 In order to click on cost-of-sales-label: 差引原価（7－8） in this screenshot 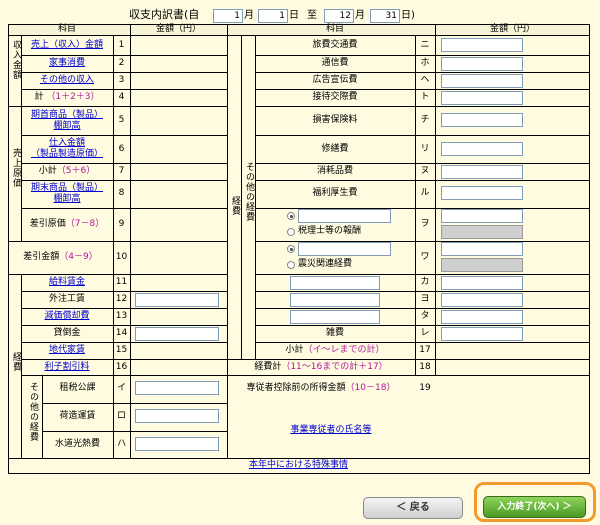, I will do `click(67, 224)`.